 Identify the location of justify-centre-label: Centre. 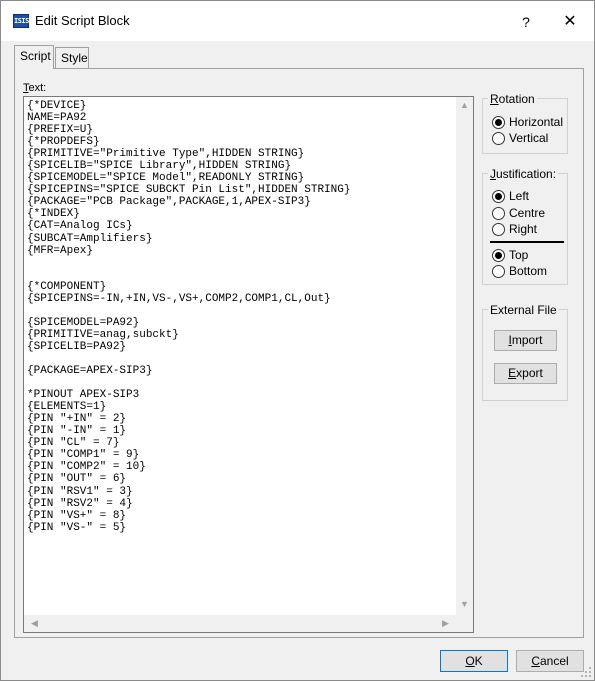
(527, 213).